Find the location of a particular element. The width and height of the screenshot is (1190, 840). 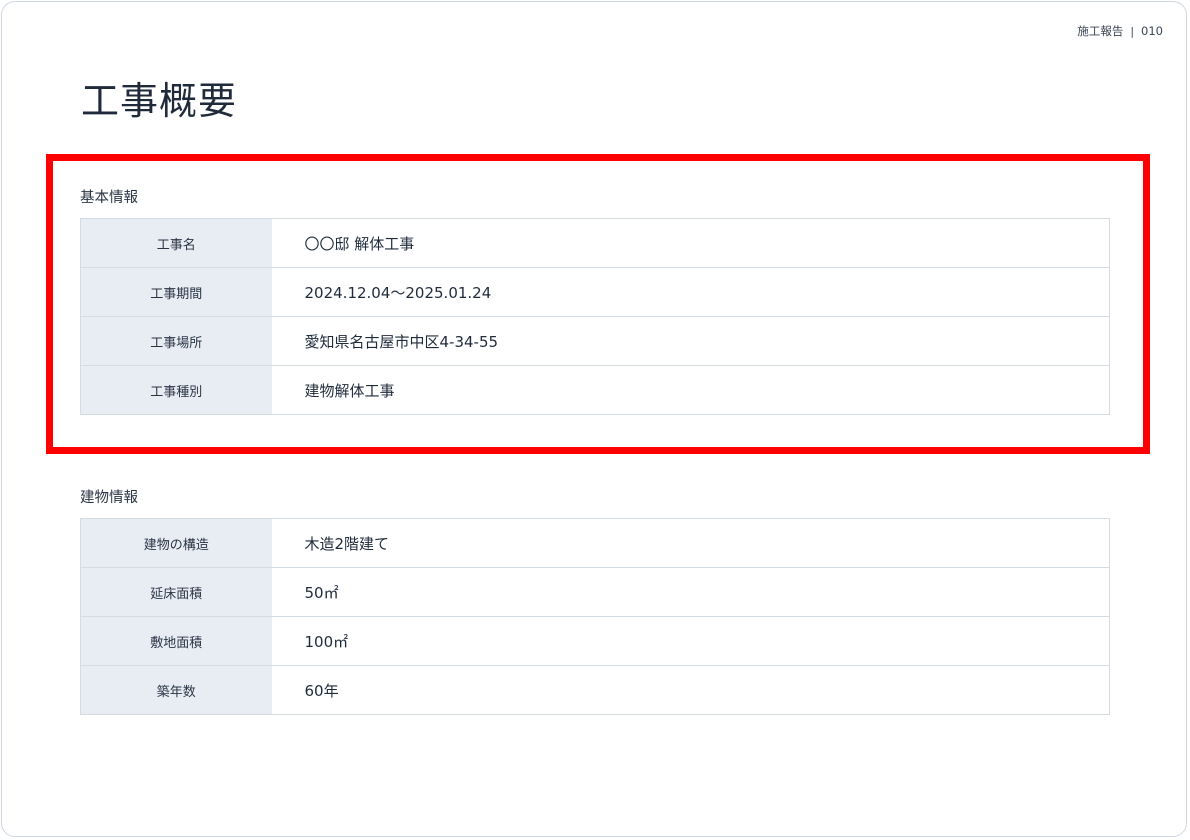

table-row: 建物の構造 木造2階建て is located at coordinates (595, 543).